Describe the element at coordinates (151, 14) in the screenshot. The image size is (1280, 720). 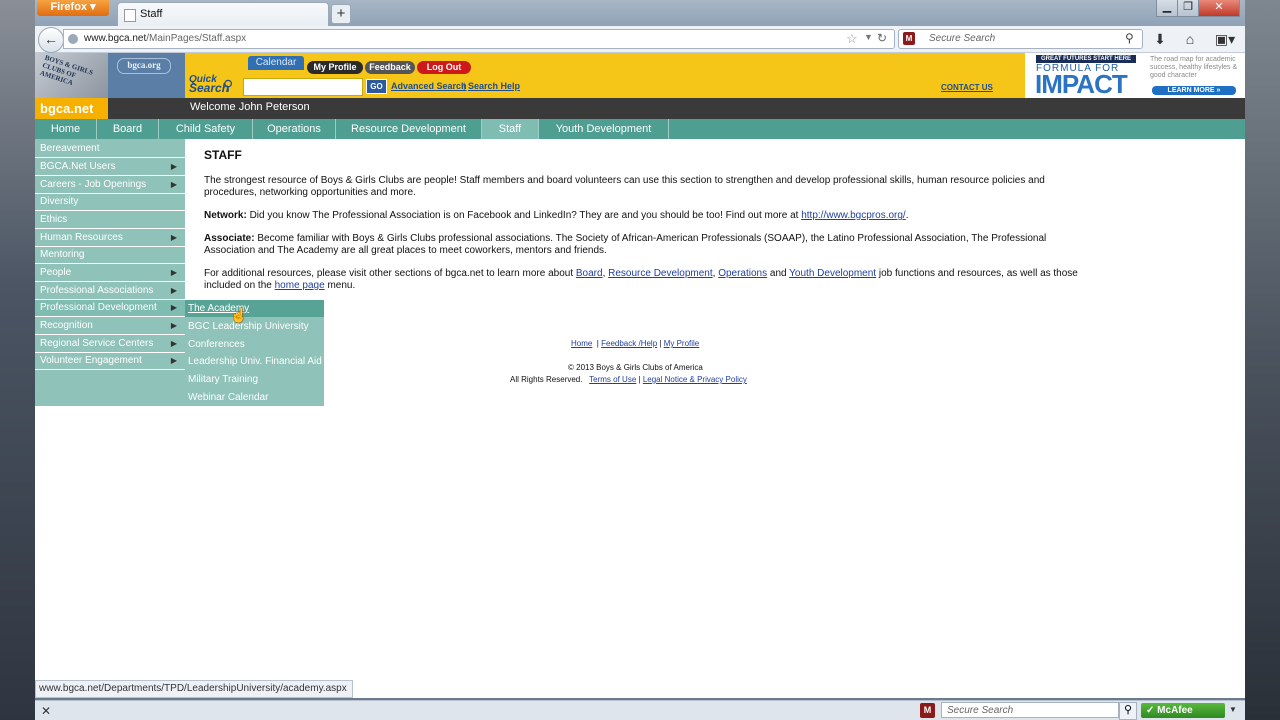
I see `tab-title: Staff` at that location.